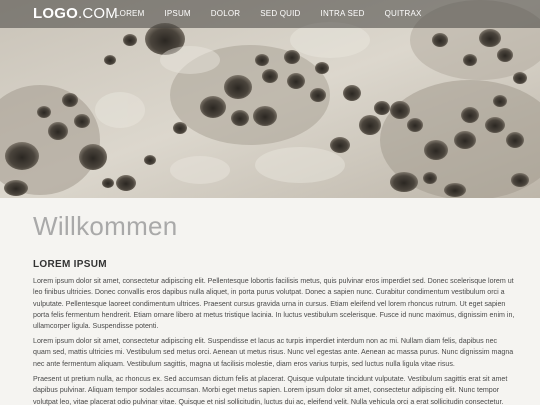  Describe the element at coordinates (55, 13) in the screenshot. I see `logo-bold-text: LOGO` at that location.